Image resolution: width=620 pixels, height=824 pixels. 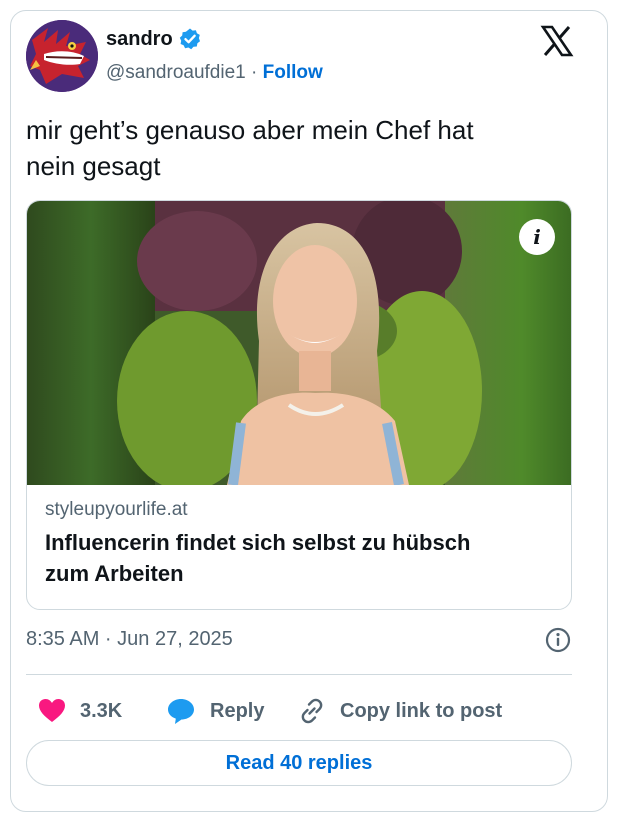 What do you see at coordinates (299, 763) in the screenshot?
I see `read-replies-button: Read 40 replies` at bounding box center [299, 763].